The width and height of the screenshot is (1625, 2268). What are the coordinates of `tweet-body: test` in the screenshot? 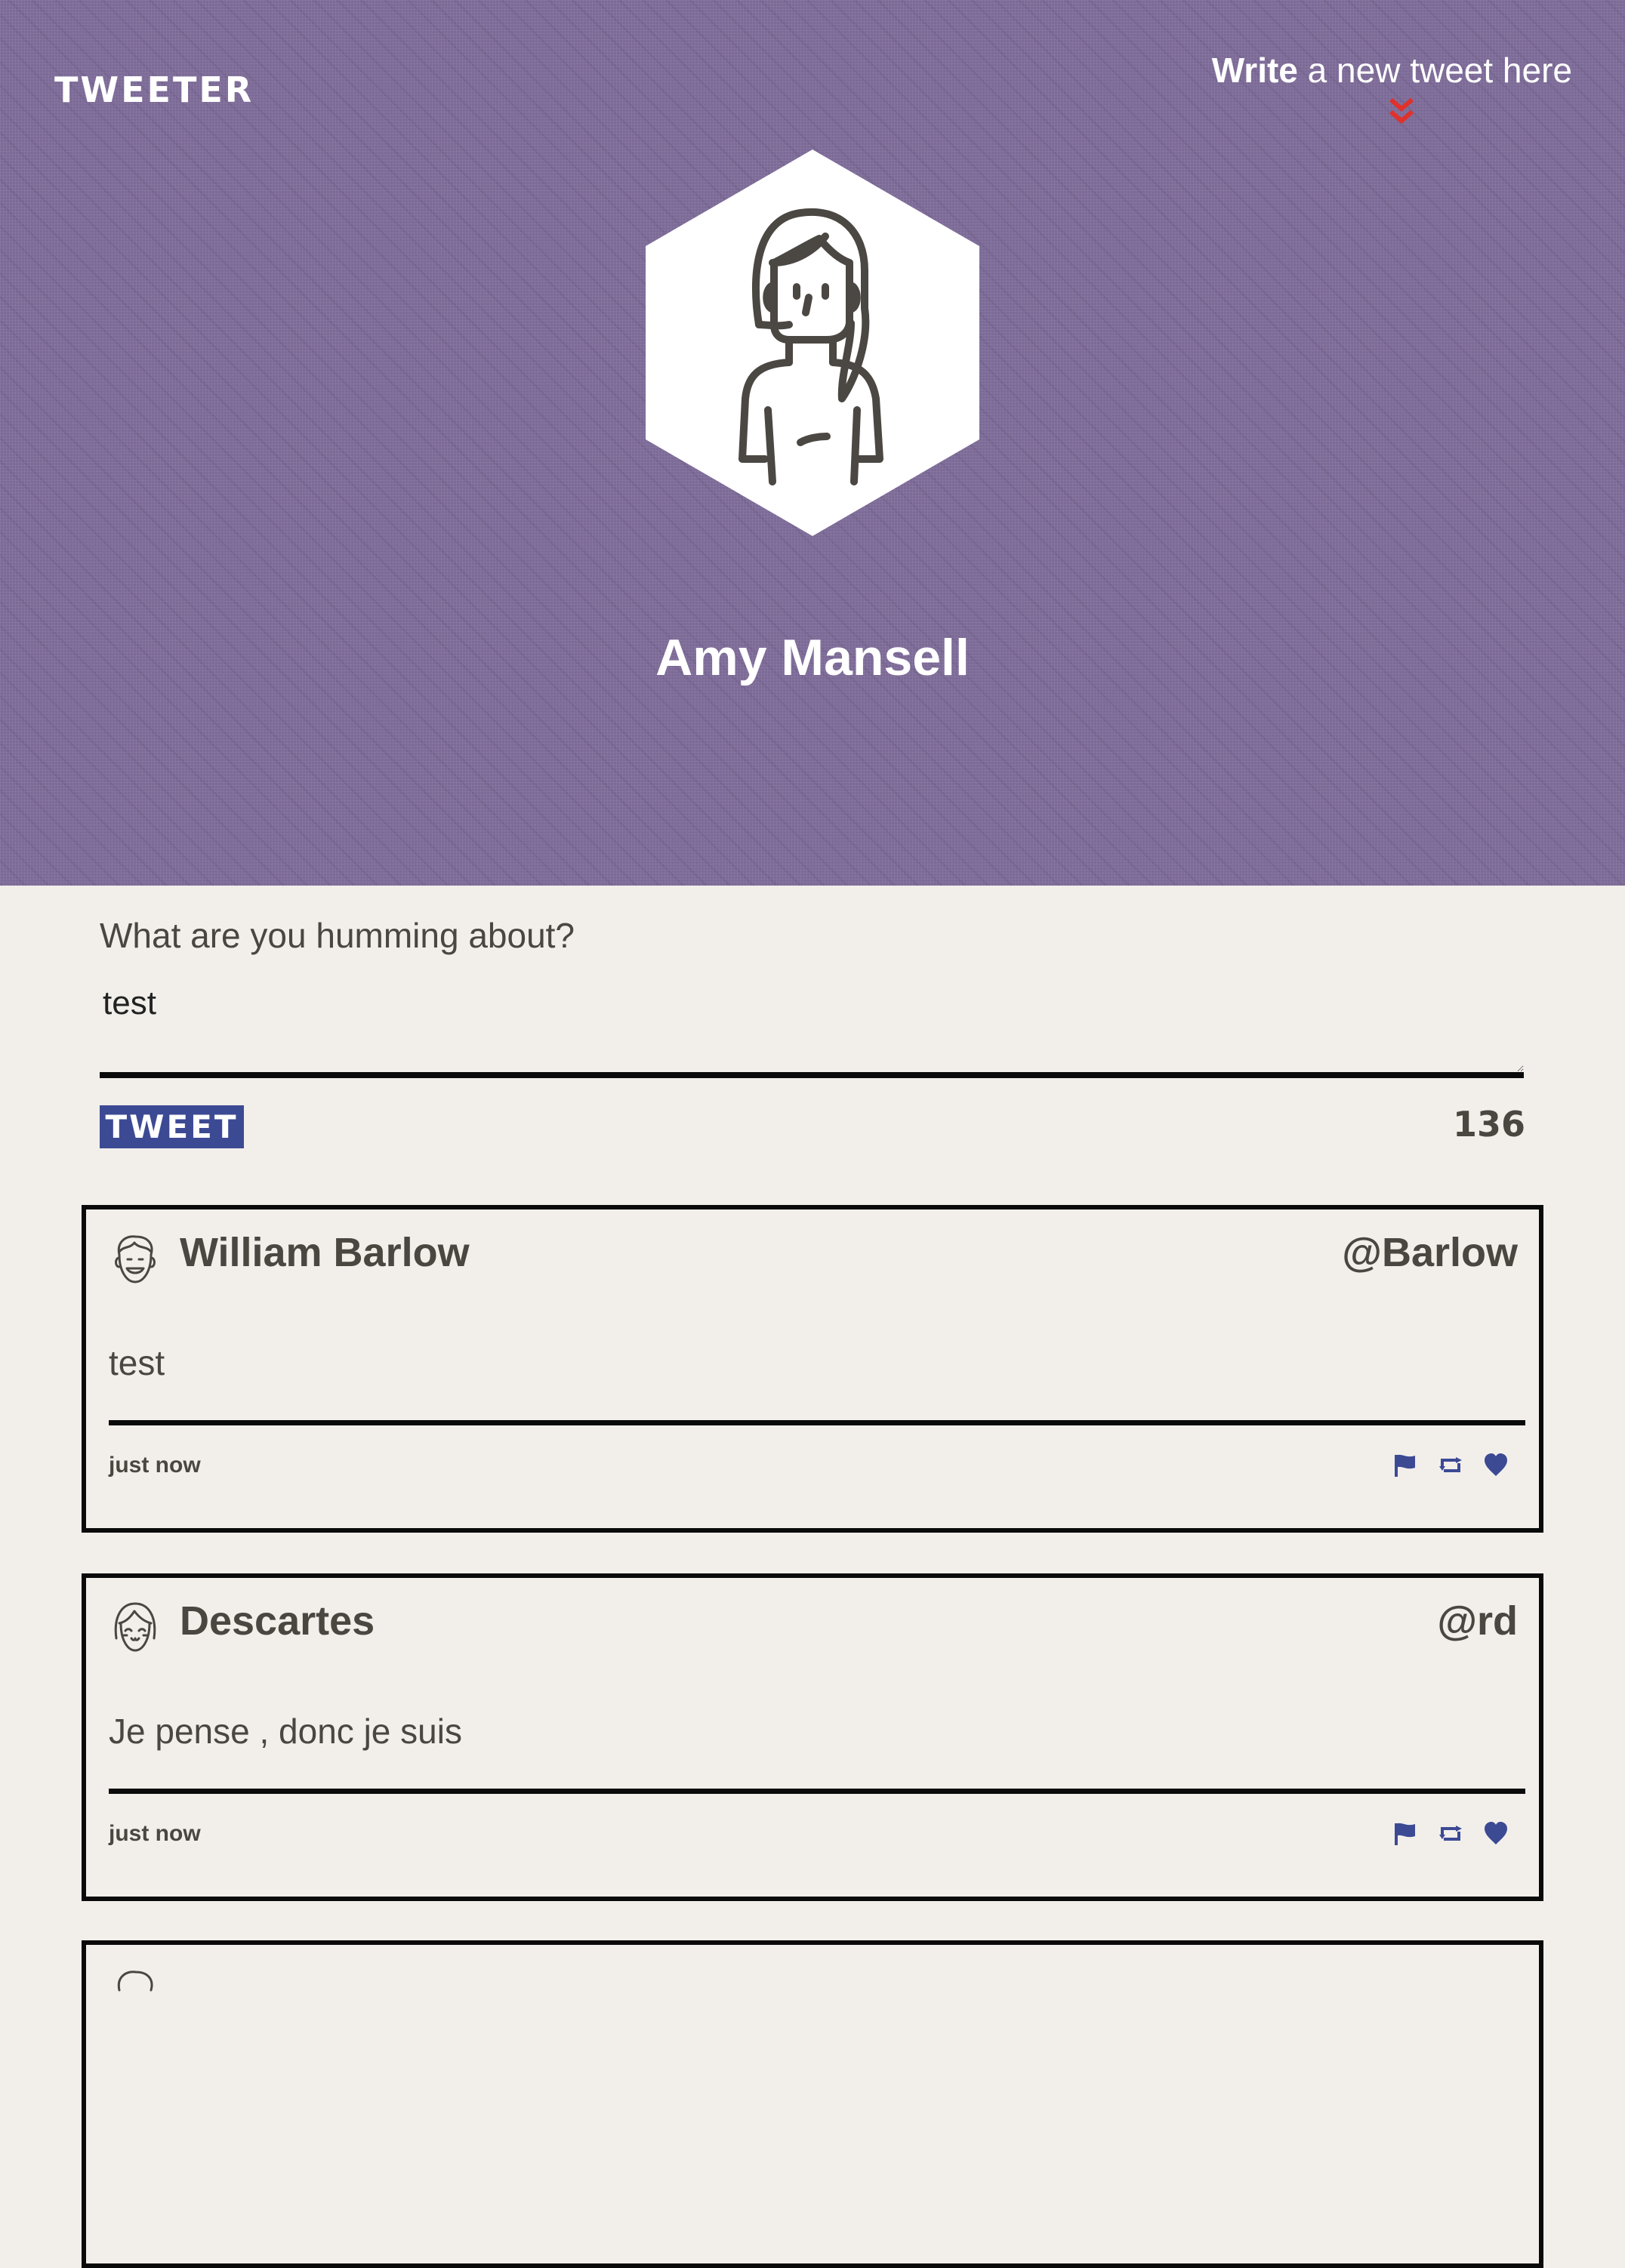 It's located at (137, 1362).